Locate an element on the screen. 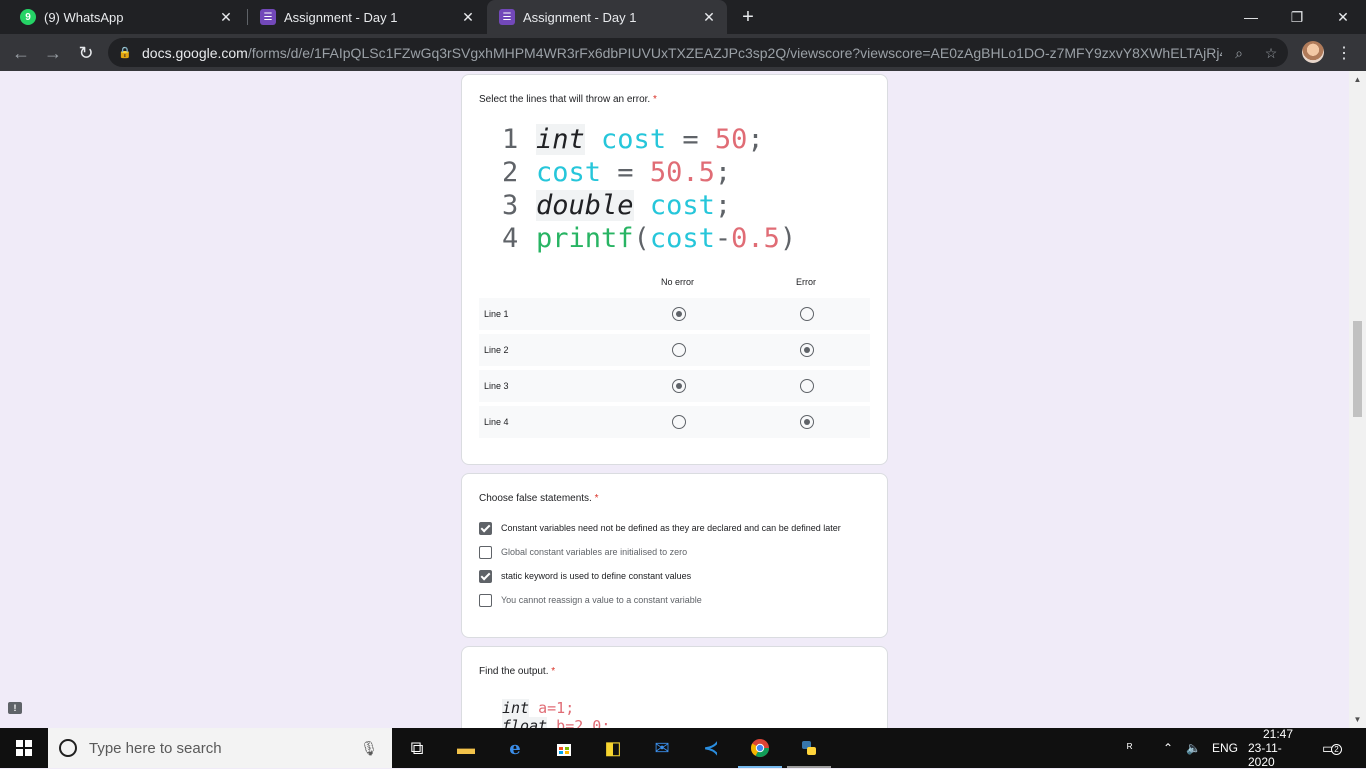 The height and width of the screenshot is (769, 1366). microphone-icon: 🎙 is located at coordinates (369, 748).